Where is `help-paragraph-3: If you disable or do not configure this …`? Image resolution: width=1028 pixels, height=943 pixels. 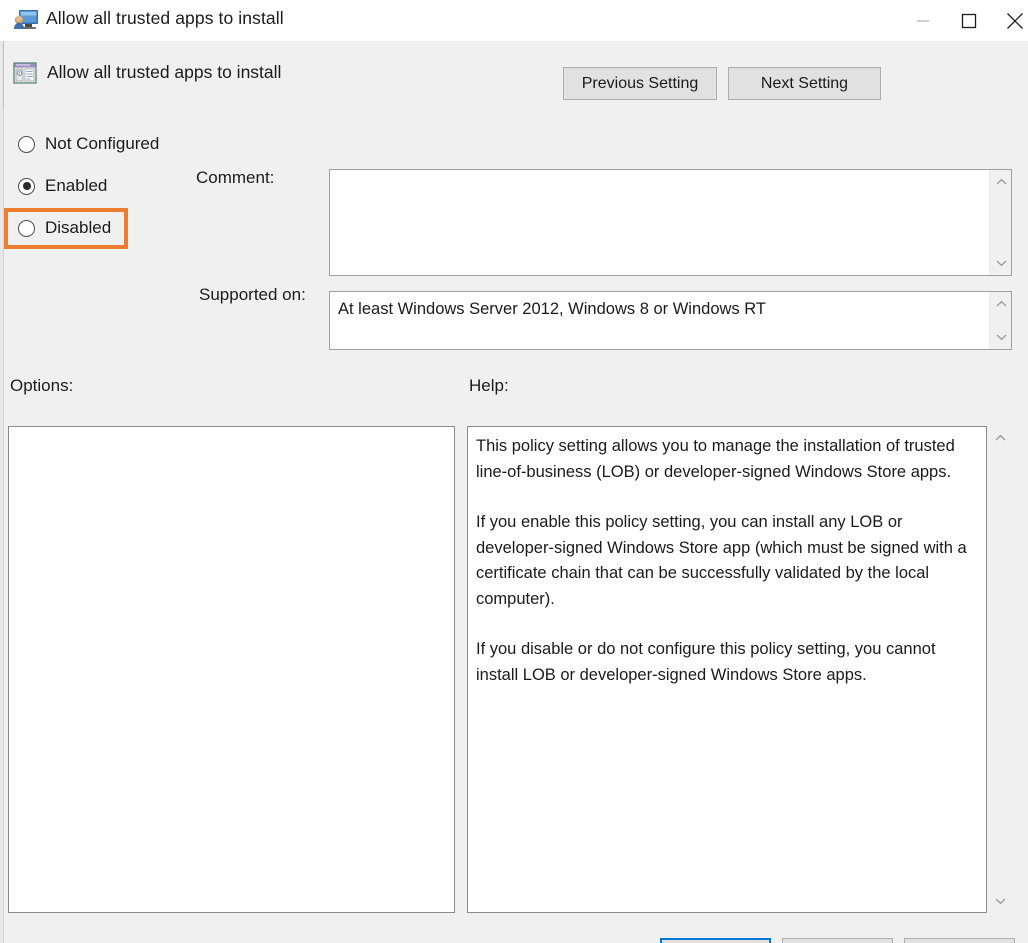 help-paragraph-3: If you disable or do not configure this … is located at coordinates (706, 662).